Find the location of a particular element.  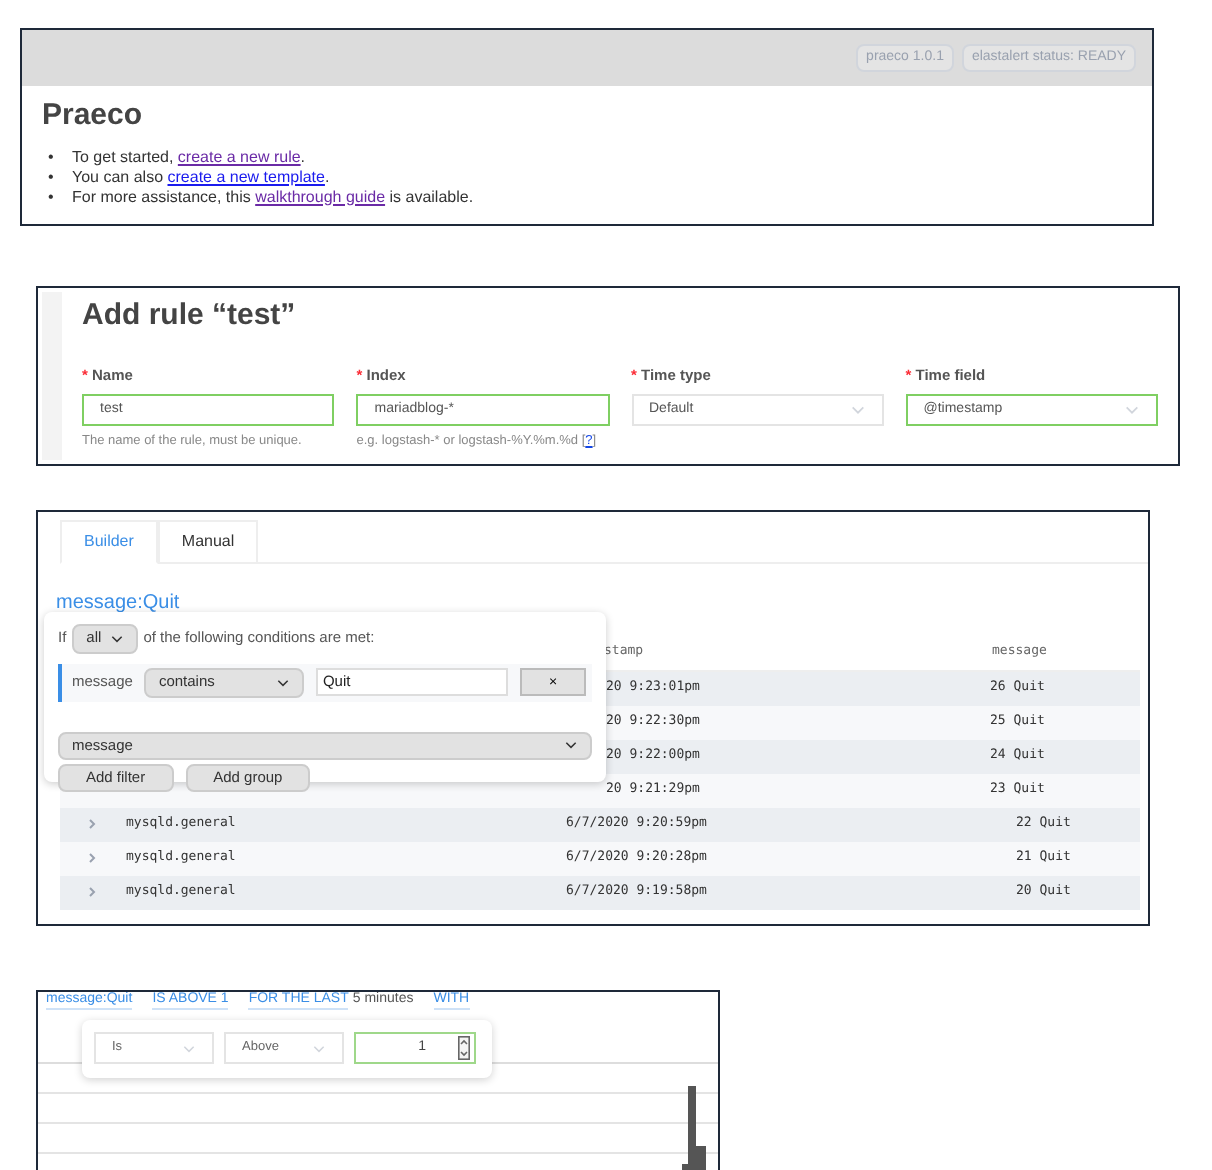

link: create a new template is located at coordinates (246, 176).